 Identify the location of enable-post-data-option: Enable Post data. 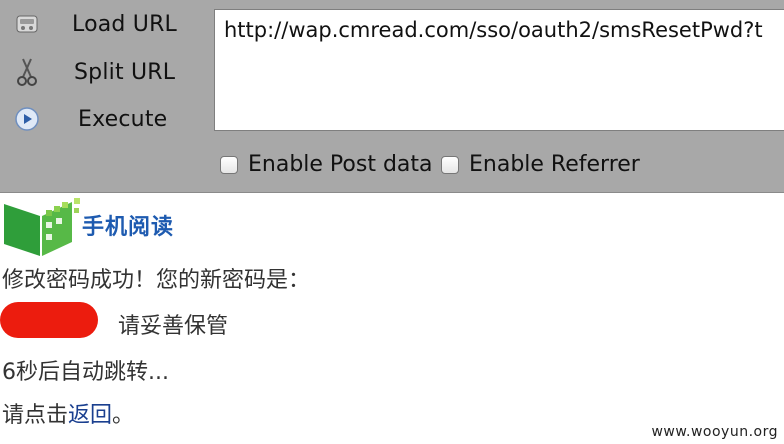
(326, 164).